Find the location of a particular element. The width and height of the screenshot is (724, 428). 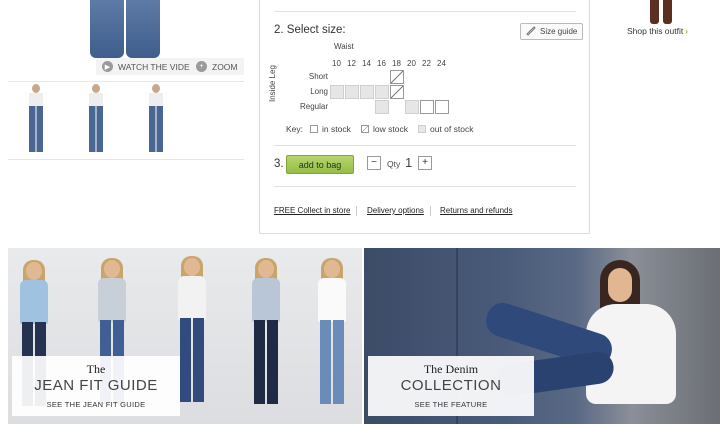

model-face is located at coordinates (620, 285).